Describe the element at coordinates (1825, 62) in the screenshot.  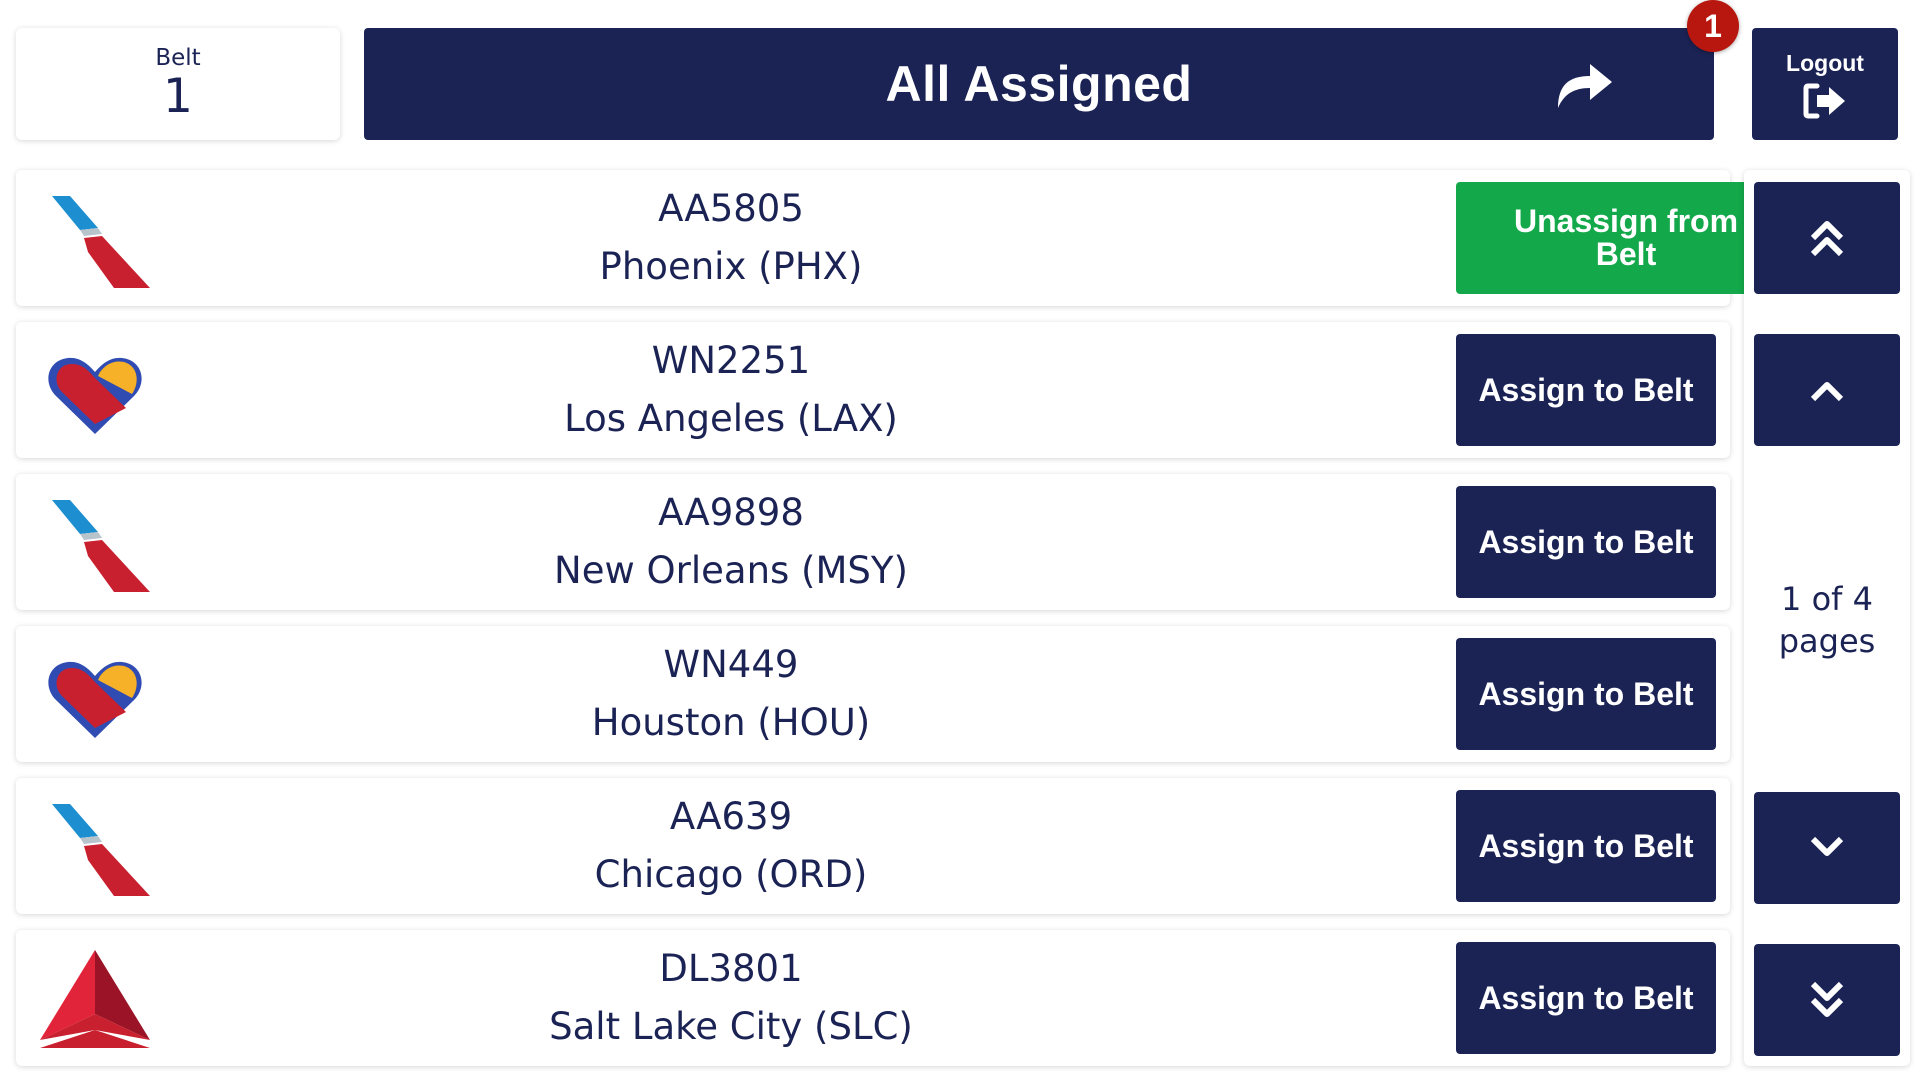
I see `logout-label: Logout` at that location.